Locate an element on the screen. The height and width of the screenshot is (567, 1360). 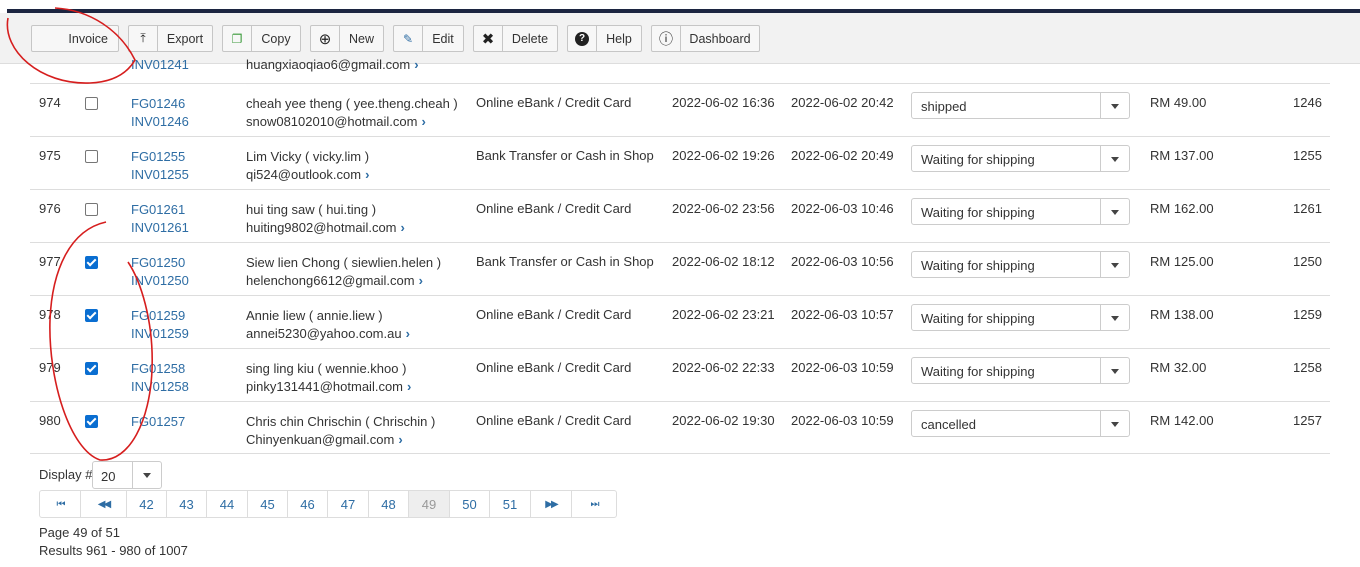
customer-email: snow08102010@hotmail.com › is located at coordinates (352, 122).